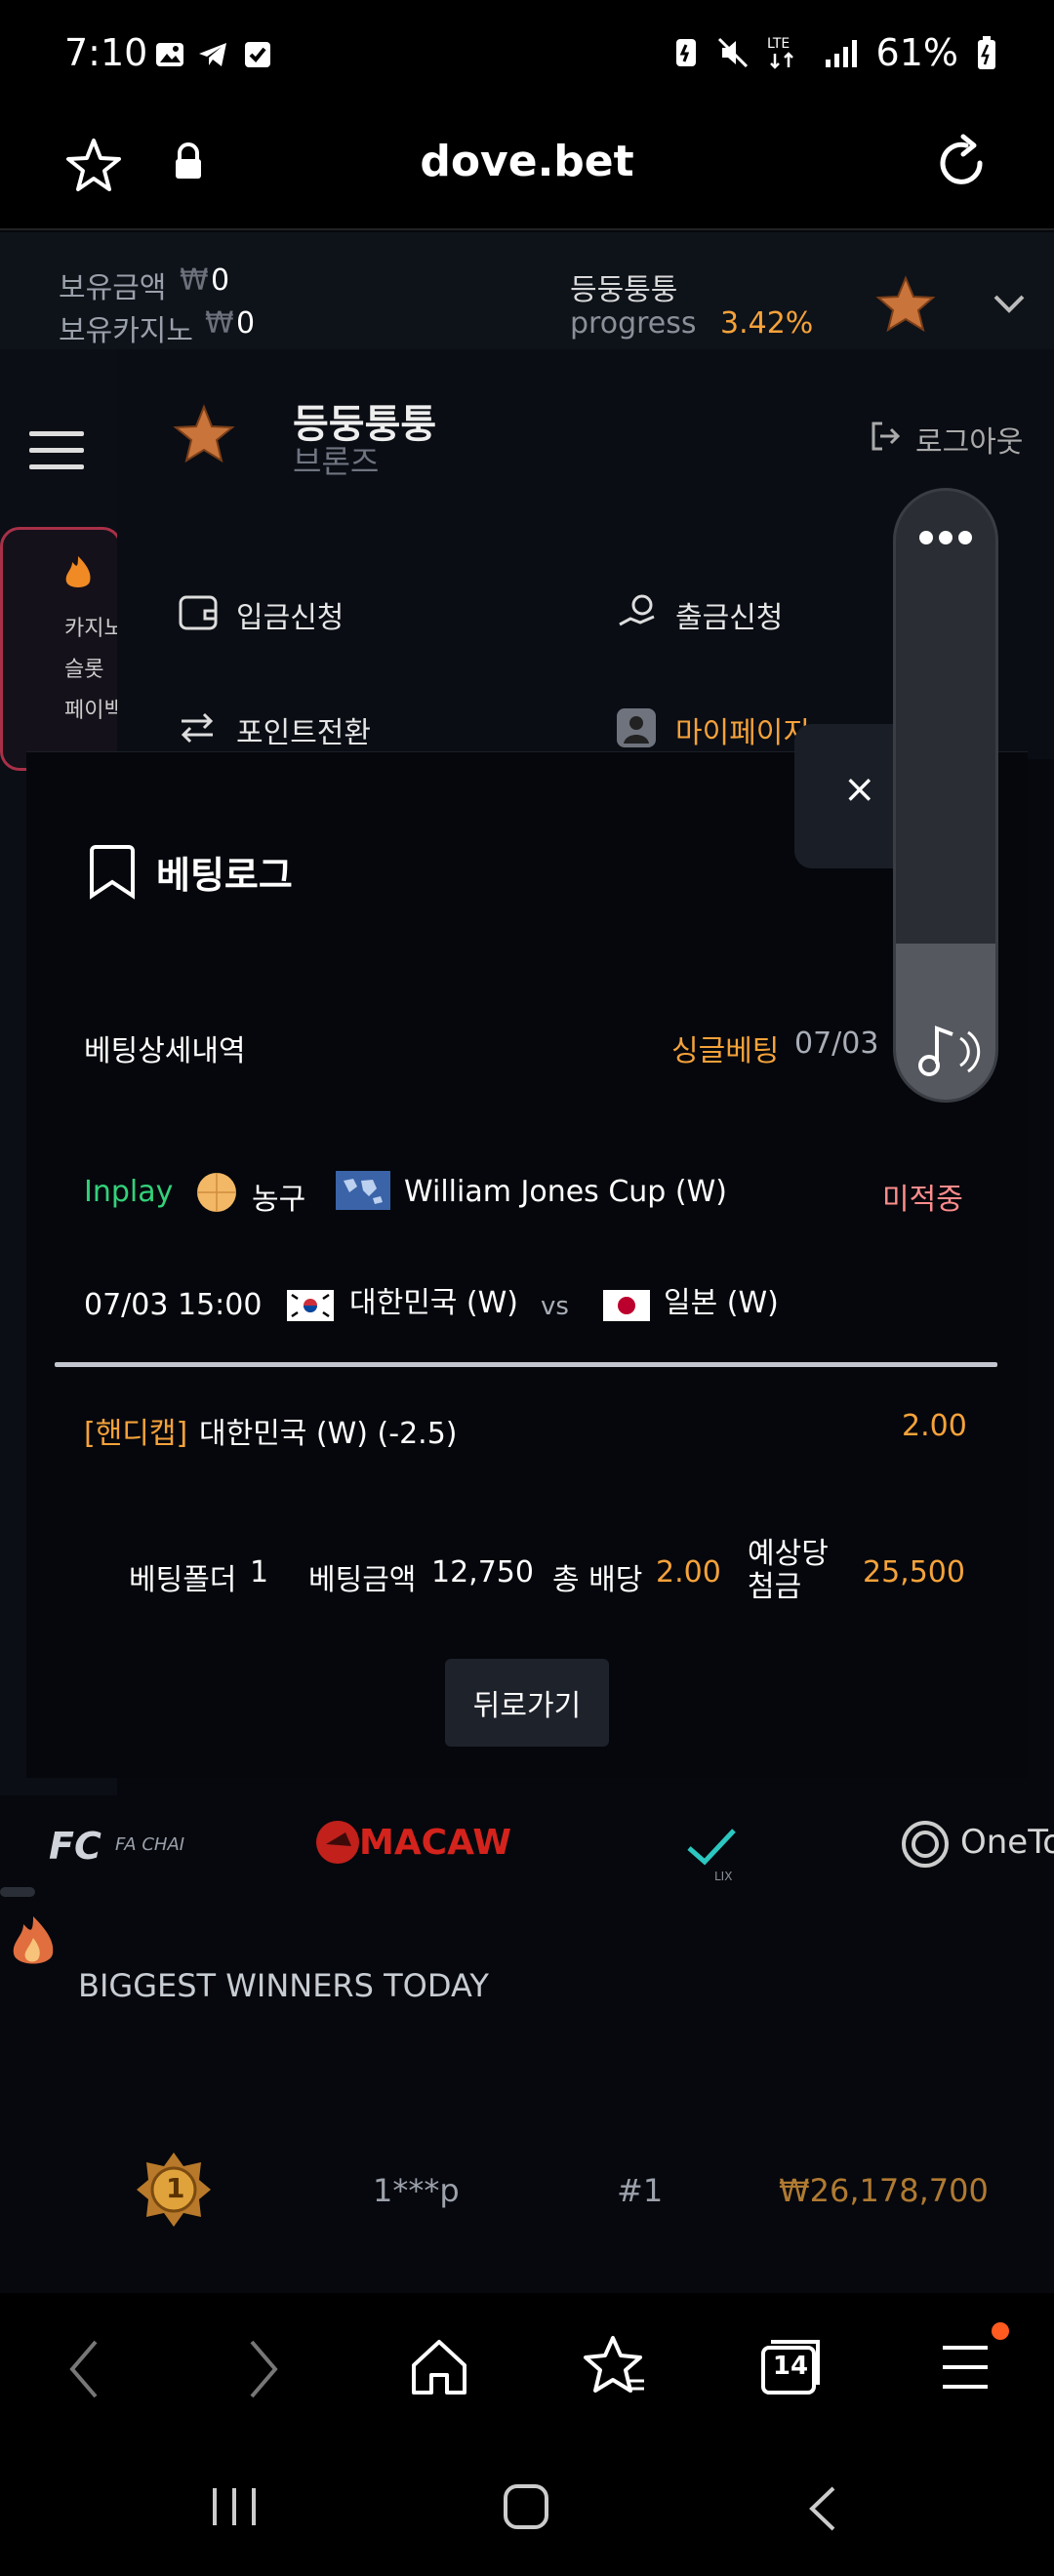 The width and height of the screenshot is (1054, 2576). I want to click on mute-icon, so click(732, 52).